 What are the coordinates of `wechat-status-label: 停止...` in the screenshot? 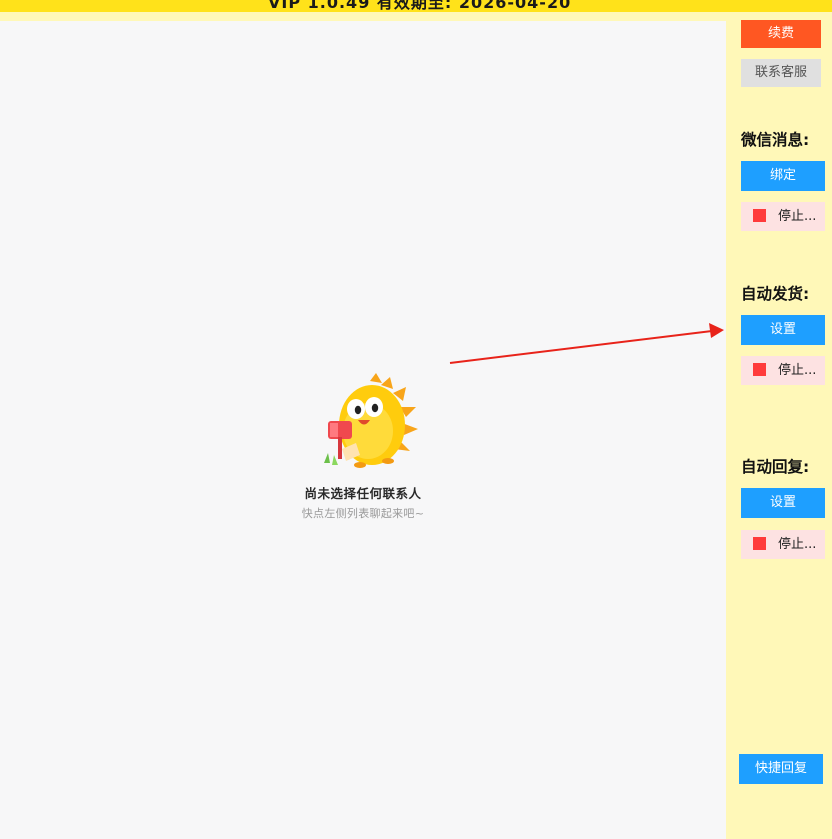 It's located at (797, 216).